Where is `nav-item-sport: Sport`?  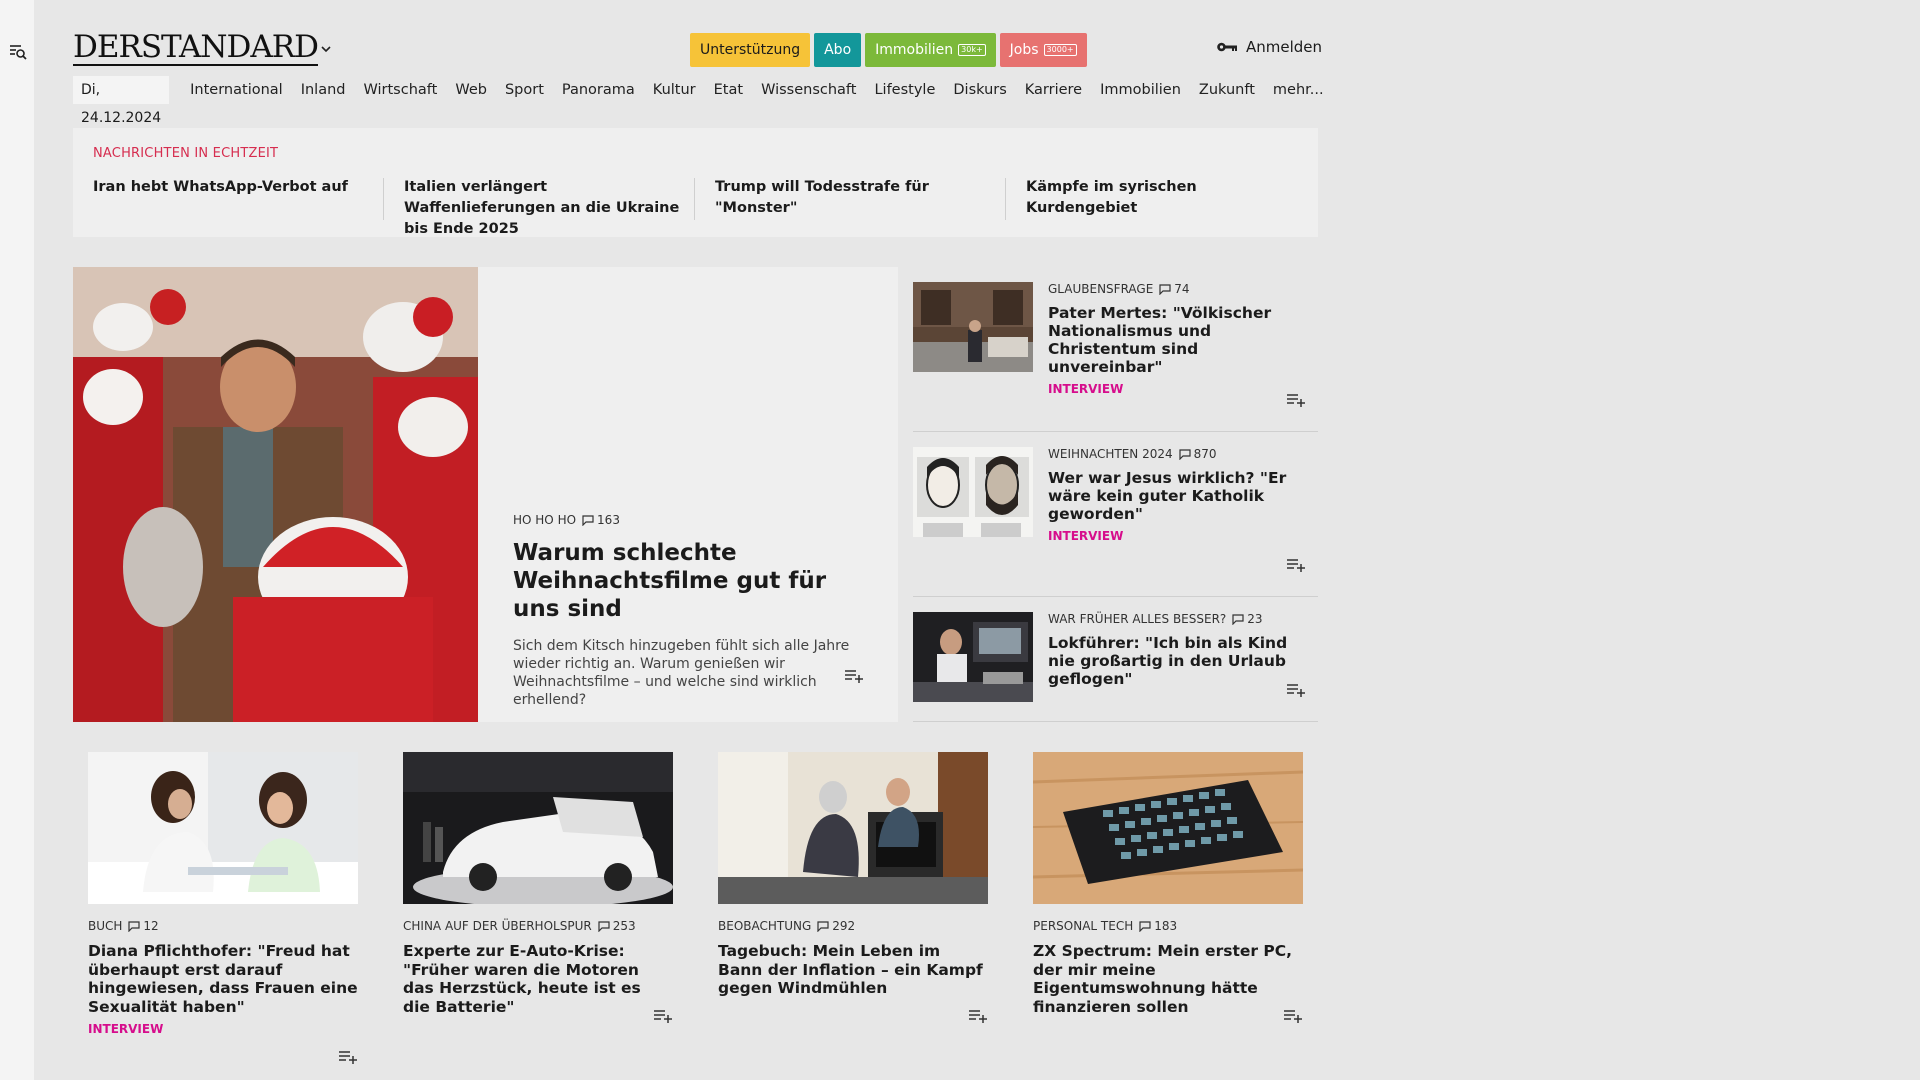
nav-item-sport: Sport is located at coordinates (524, 90).